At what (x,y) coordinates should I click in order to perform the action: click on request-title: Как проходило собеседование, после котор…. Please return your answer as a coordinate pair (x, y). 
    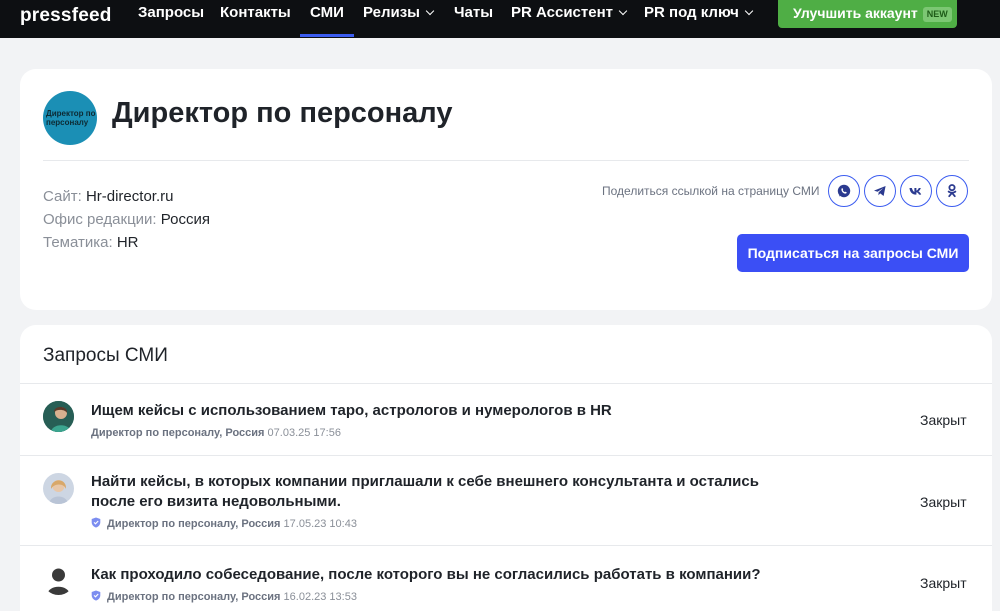
    Looking at the image, I should click on (431, 575).